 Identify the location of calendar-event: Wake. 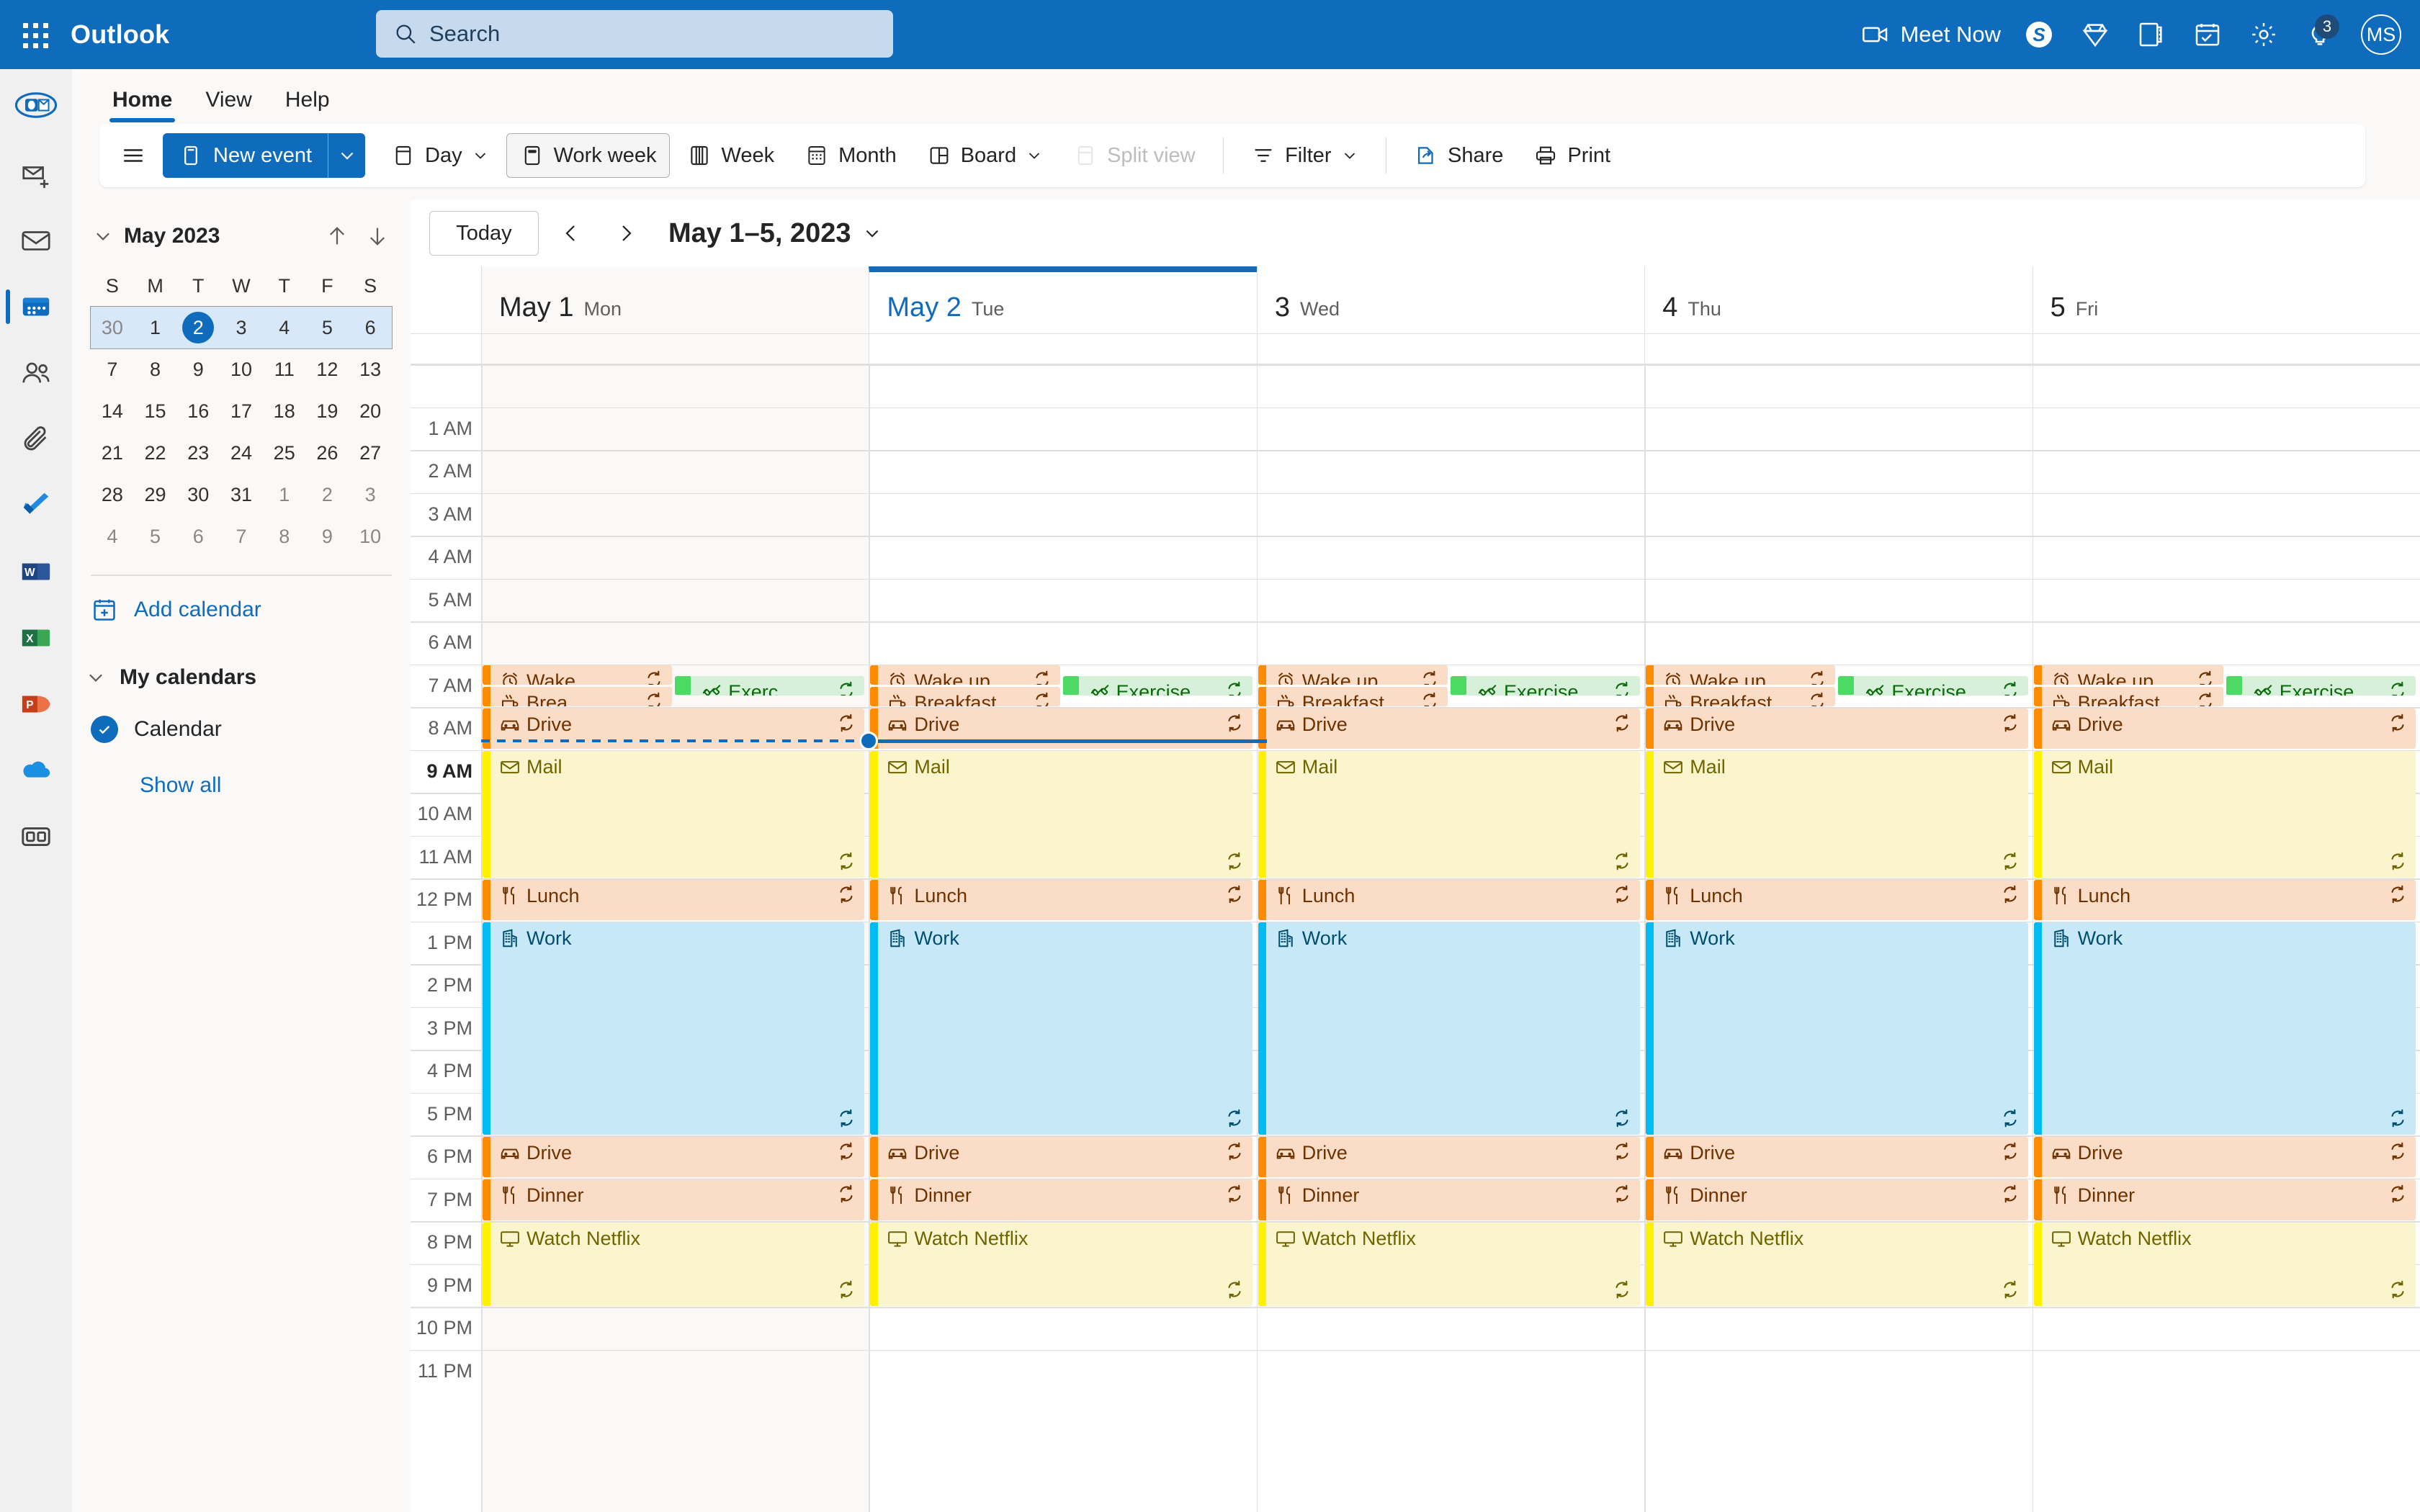
(578, 675).